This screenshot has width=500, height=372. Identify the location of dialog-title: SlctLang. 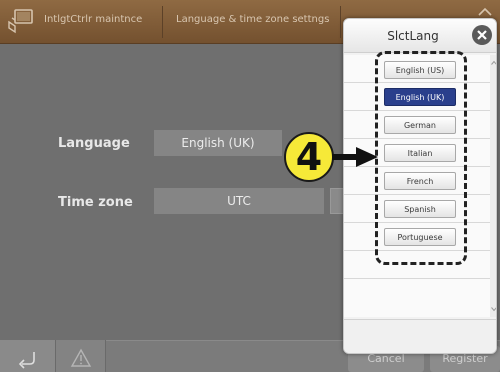
(413, 36).